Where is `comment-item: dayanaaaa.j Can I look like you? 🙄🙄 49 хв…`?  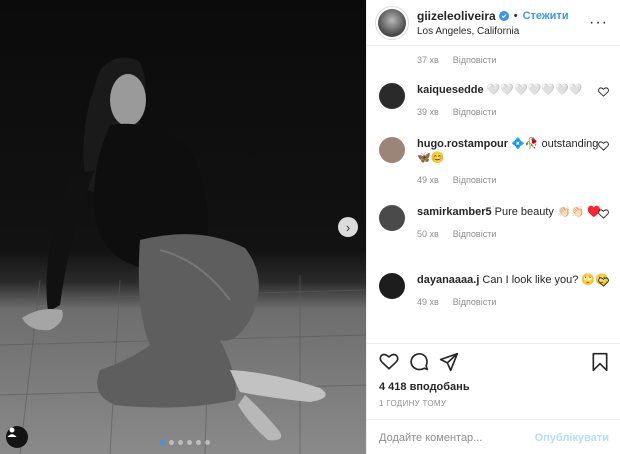 comment-item: dayanaaaa.j Can I look like you? 🙄🙄 49 хв… is located at coordinates (494, 290).